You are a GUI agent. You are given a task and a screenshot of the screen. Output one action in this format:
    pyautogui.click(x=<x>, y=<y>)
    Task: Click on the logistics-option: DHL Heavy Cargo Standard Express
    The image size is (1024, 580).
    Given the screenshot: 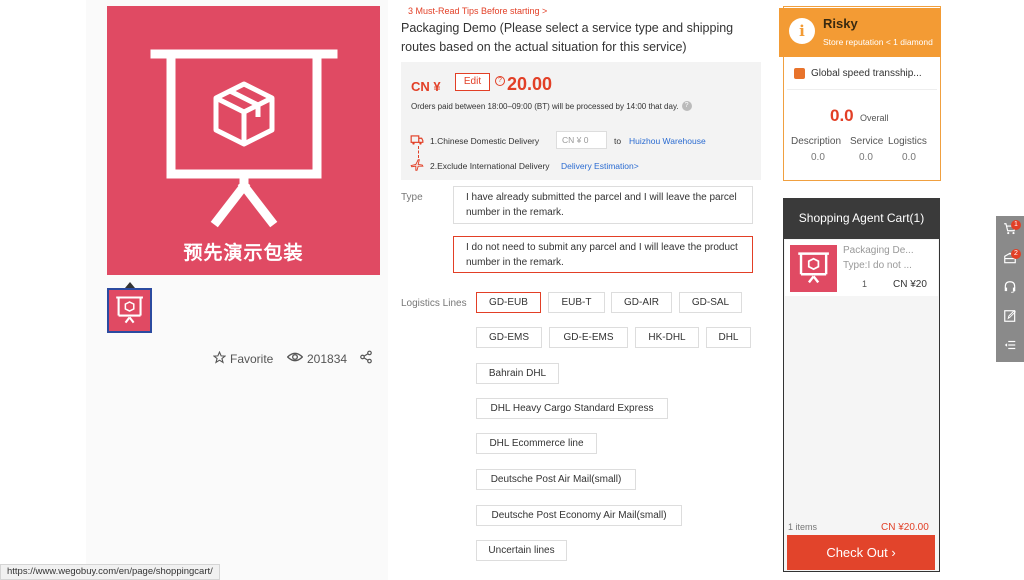 What is the action you would take?
    pyautogui.click(x=572, y=408)
    